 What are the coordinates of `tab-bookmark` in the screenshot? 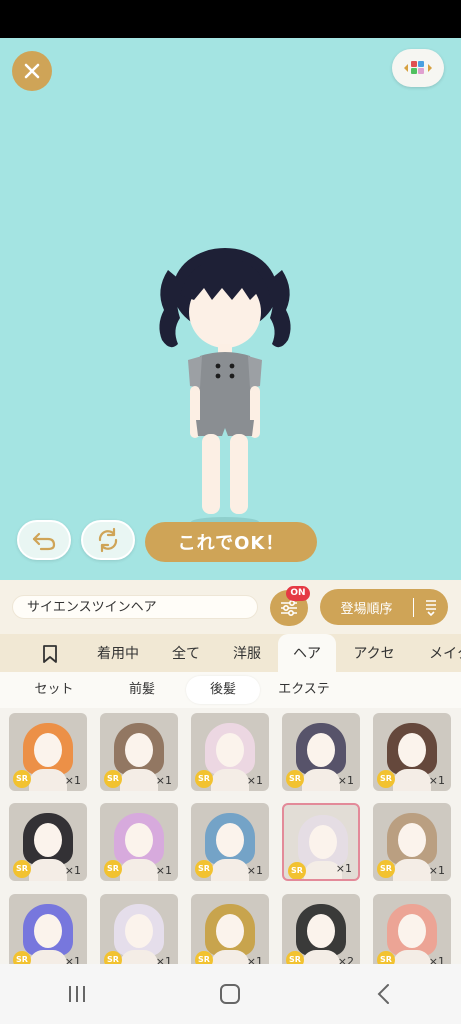 It's located at (50, 653).